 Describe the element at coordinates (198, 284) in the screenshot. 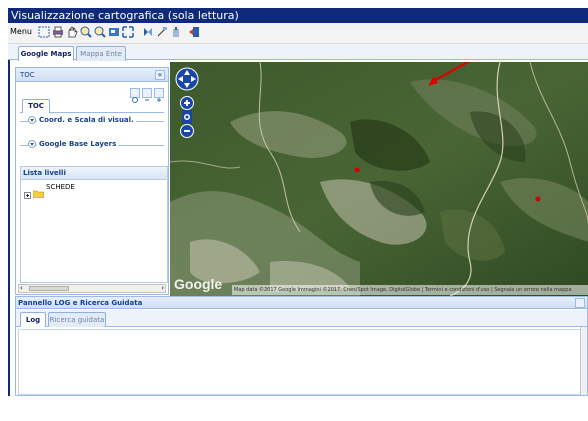

I see `google-logo: Google` at that location.